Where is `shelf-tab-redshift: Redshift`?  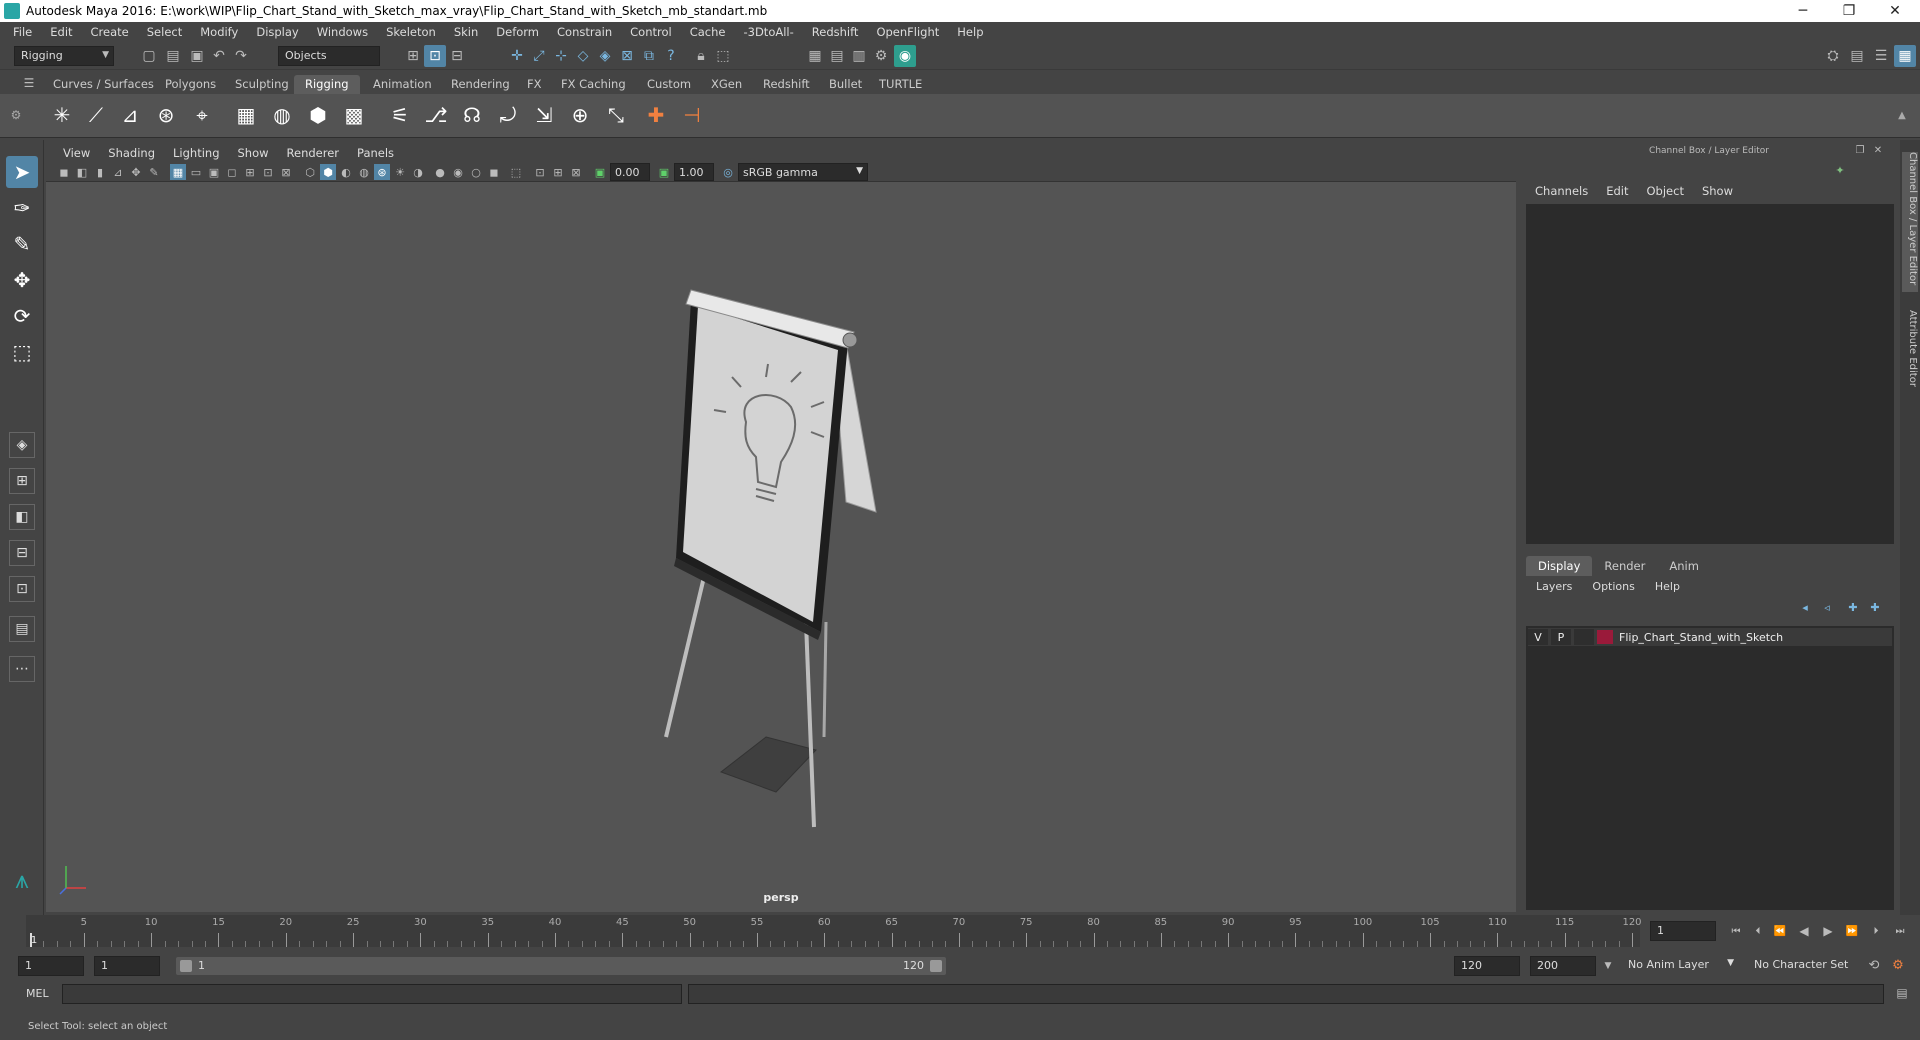
shelf-tab-redshift: Redshift is located at coordinates (786, 84).